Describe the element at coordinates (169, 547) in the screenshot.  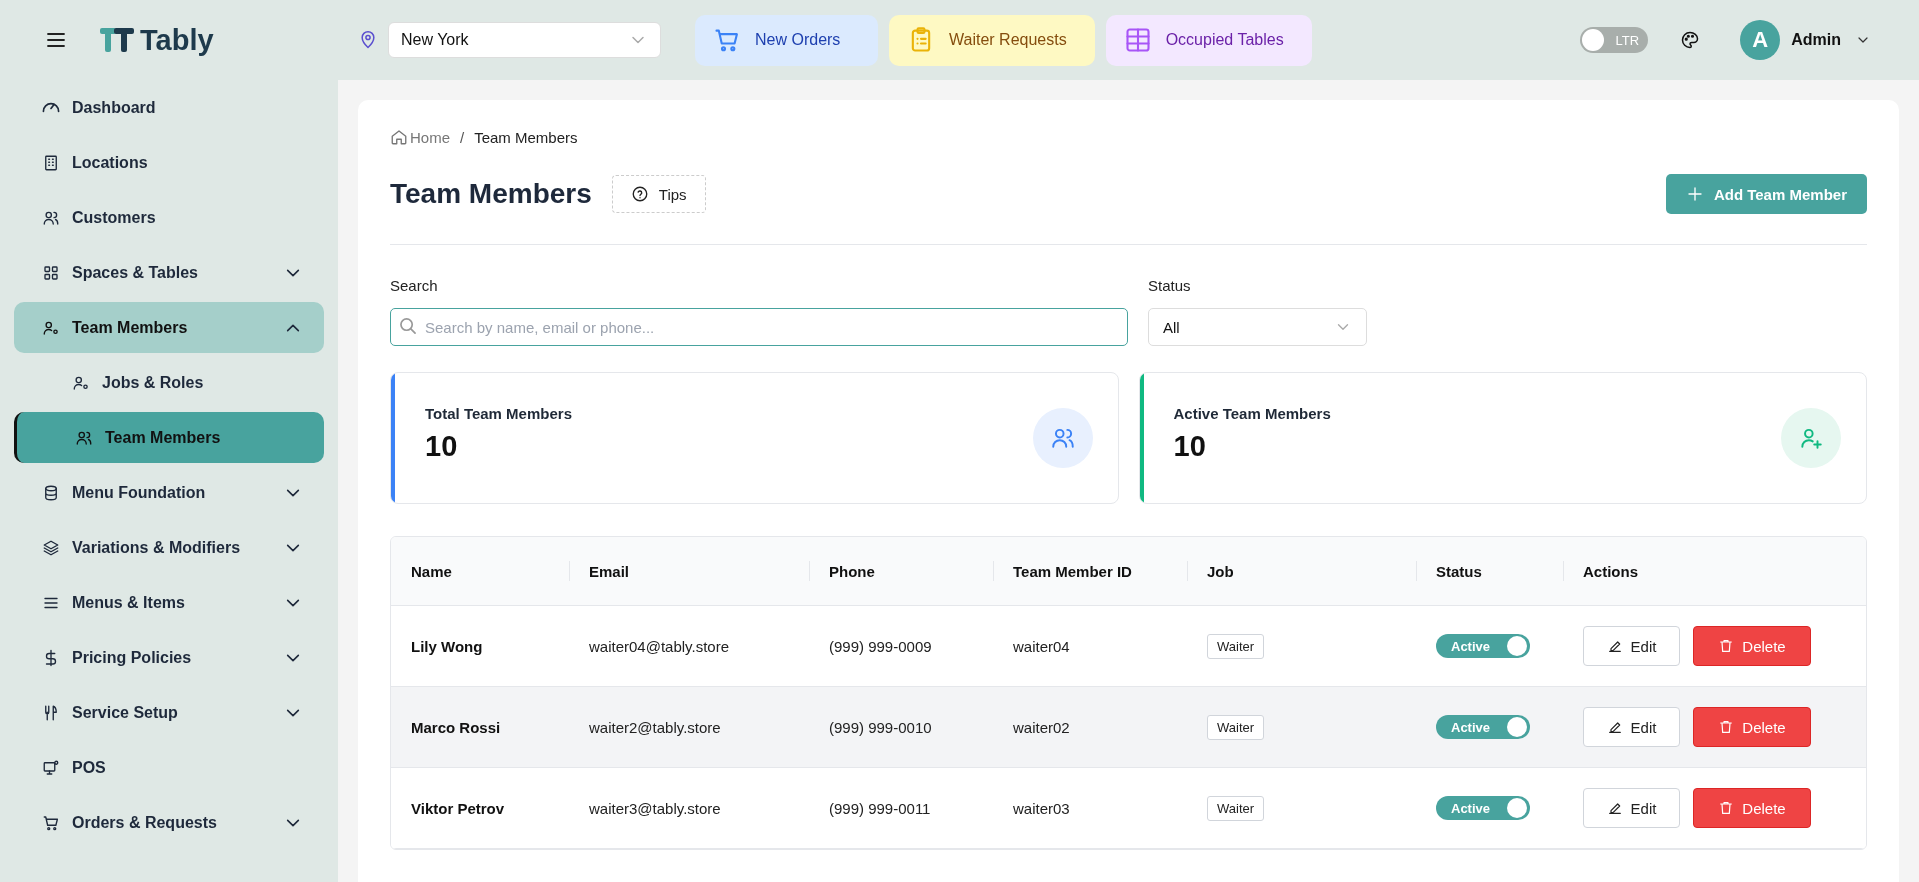
I see `sidebar-item: Variations & Modifiers` at that location.